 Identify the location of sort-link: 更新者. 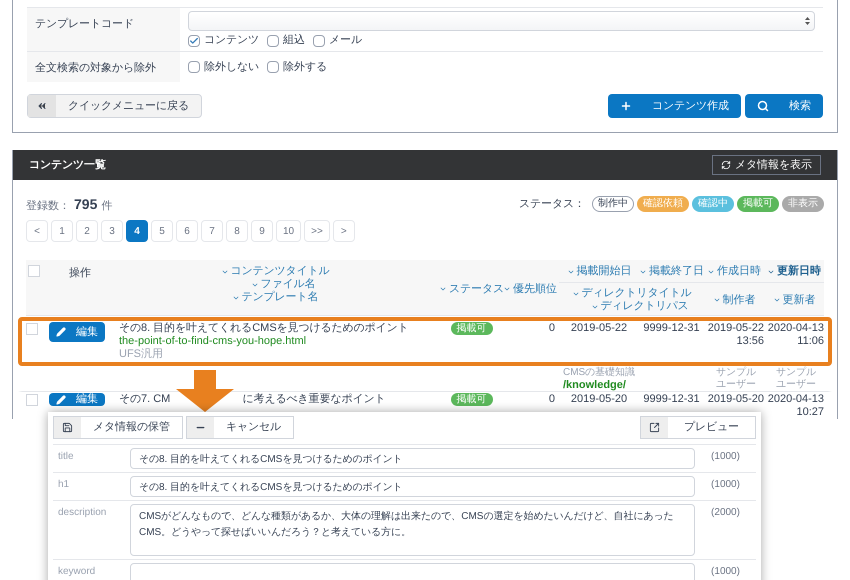
(794, 300).